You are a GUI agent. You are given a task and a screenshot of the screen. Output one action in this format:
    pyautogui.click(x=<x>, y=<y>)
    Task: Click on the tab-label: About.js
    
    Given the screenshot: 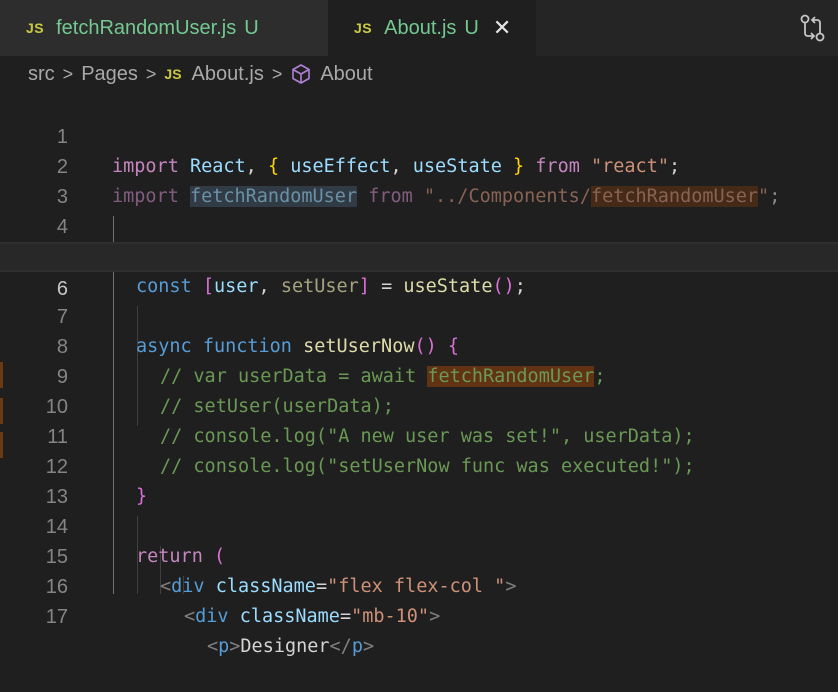 What is the action you would take?
    pyautogui.click(x=420, y=27)
    